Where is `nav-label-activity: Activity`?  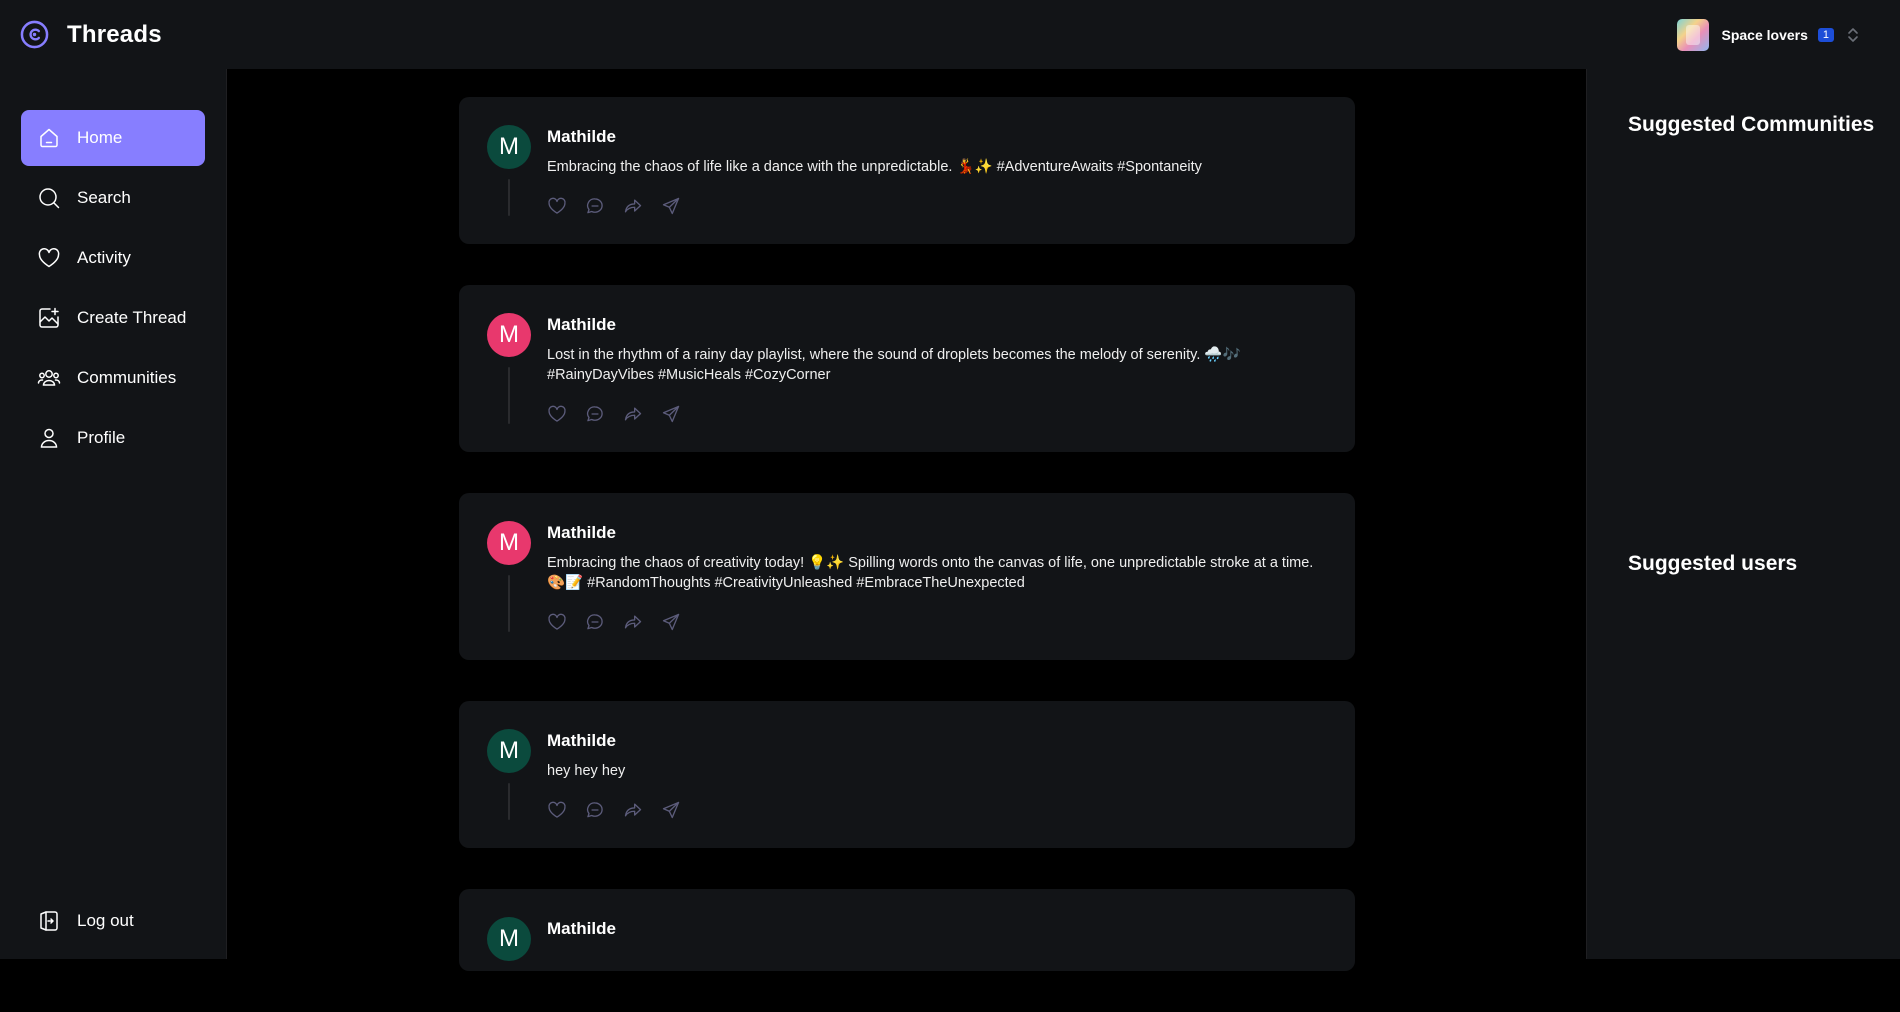 nav-label-activity: Activity is located at coordinates (104, 257).